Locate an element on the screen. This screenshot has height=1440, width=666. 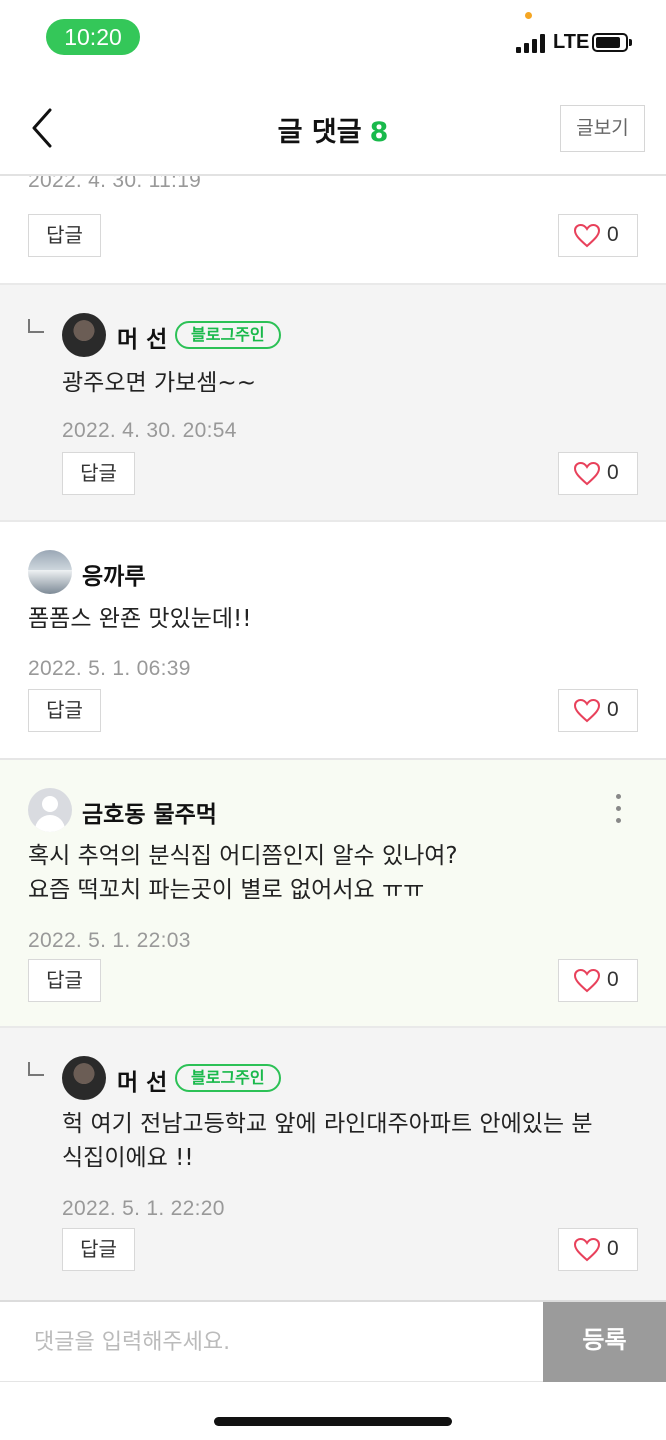
status-time: 10:20 is located at coordinates (93, 37).